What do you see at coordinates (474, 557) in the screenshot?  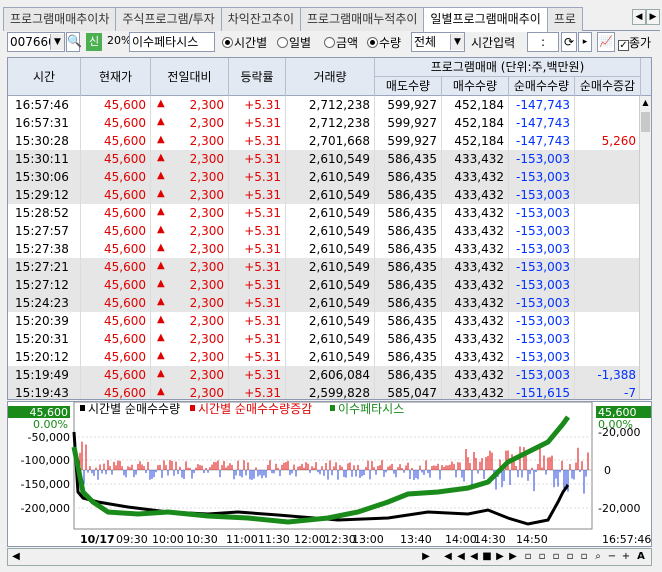 I see `prev-icon: ◀` at bounding box center [474, 557].